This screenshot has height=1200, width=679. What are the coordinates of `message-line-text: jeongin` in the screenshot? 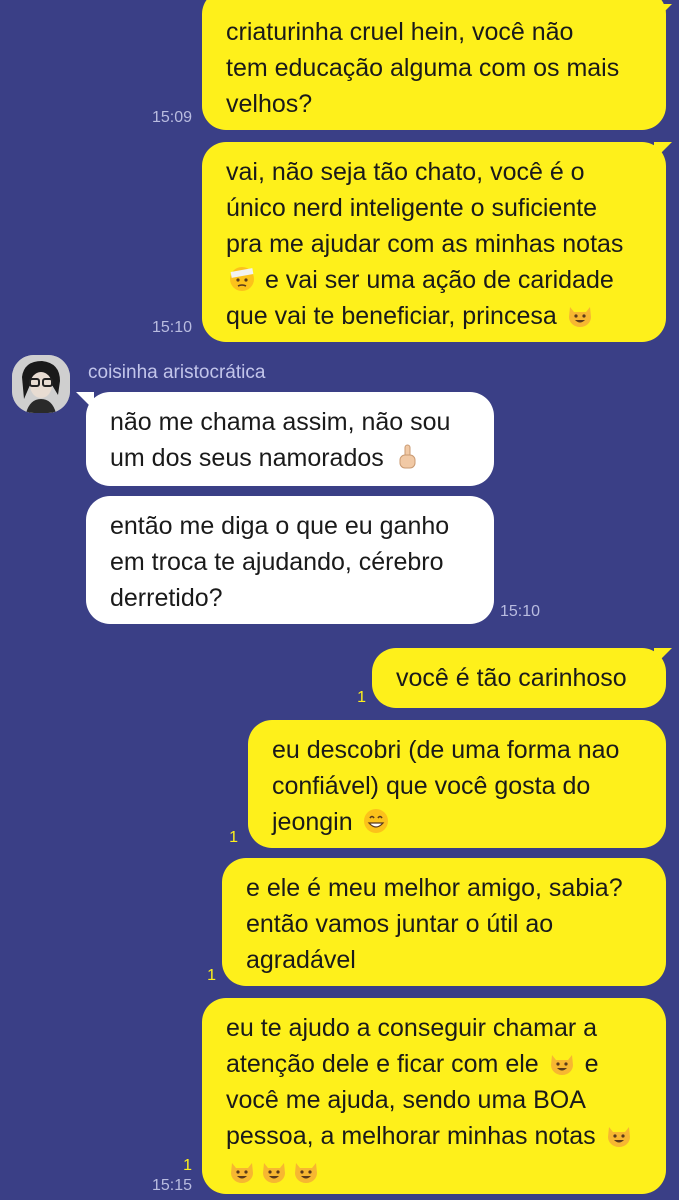 It's located at (312, 822).